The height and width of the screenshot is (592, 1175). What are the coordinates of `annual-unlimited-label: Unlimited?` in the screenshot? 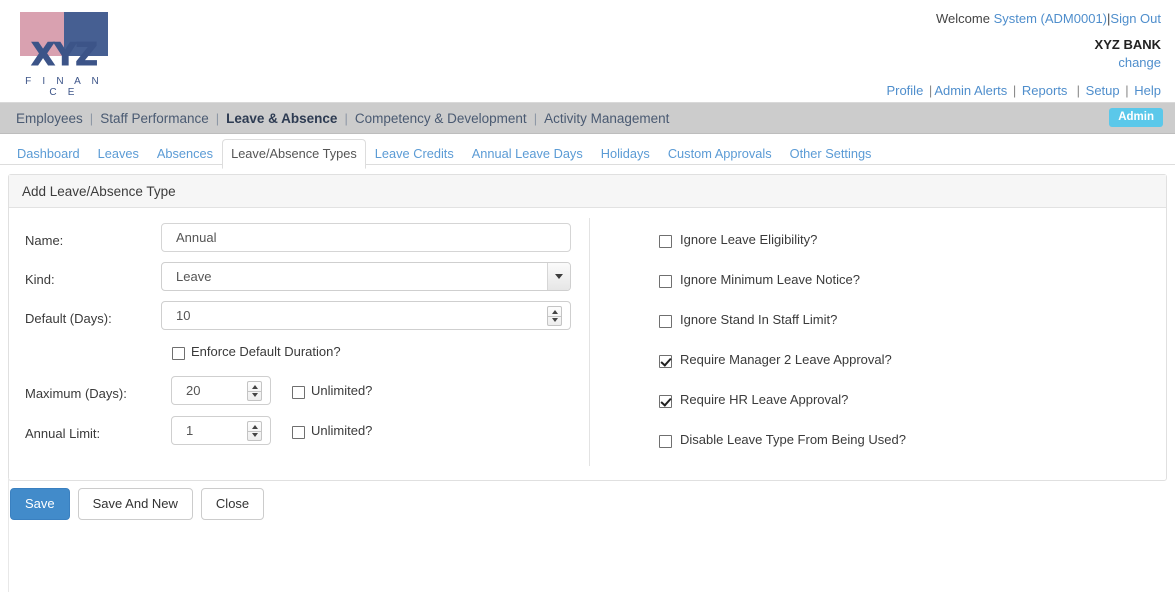 It's located at (342, 430).